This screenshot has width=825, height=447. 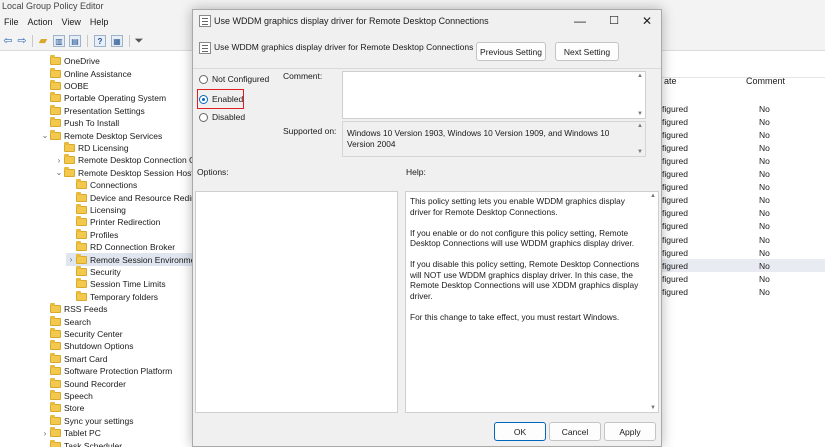 I want to click on maximize-icon: ☐, so click(x=614, y=21).